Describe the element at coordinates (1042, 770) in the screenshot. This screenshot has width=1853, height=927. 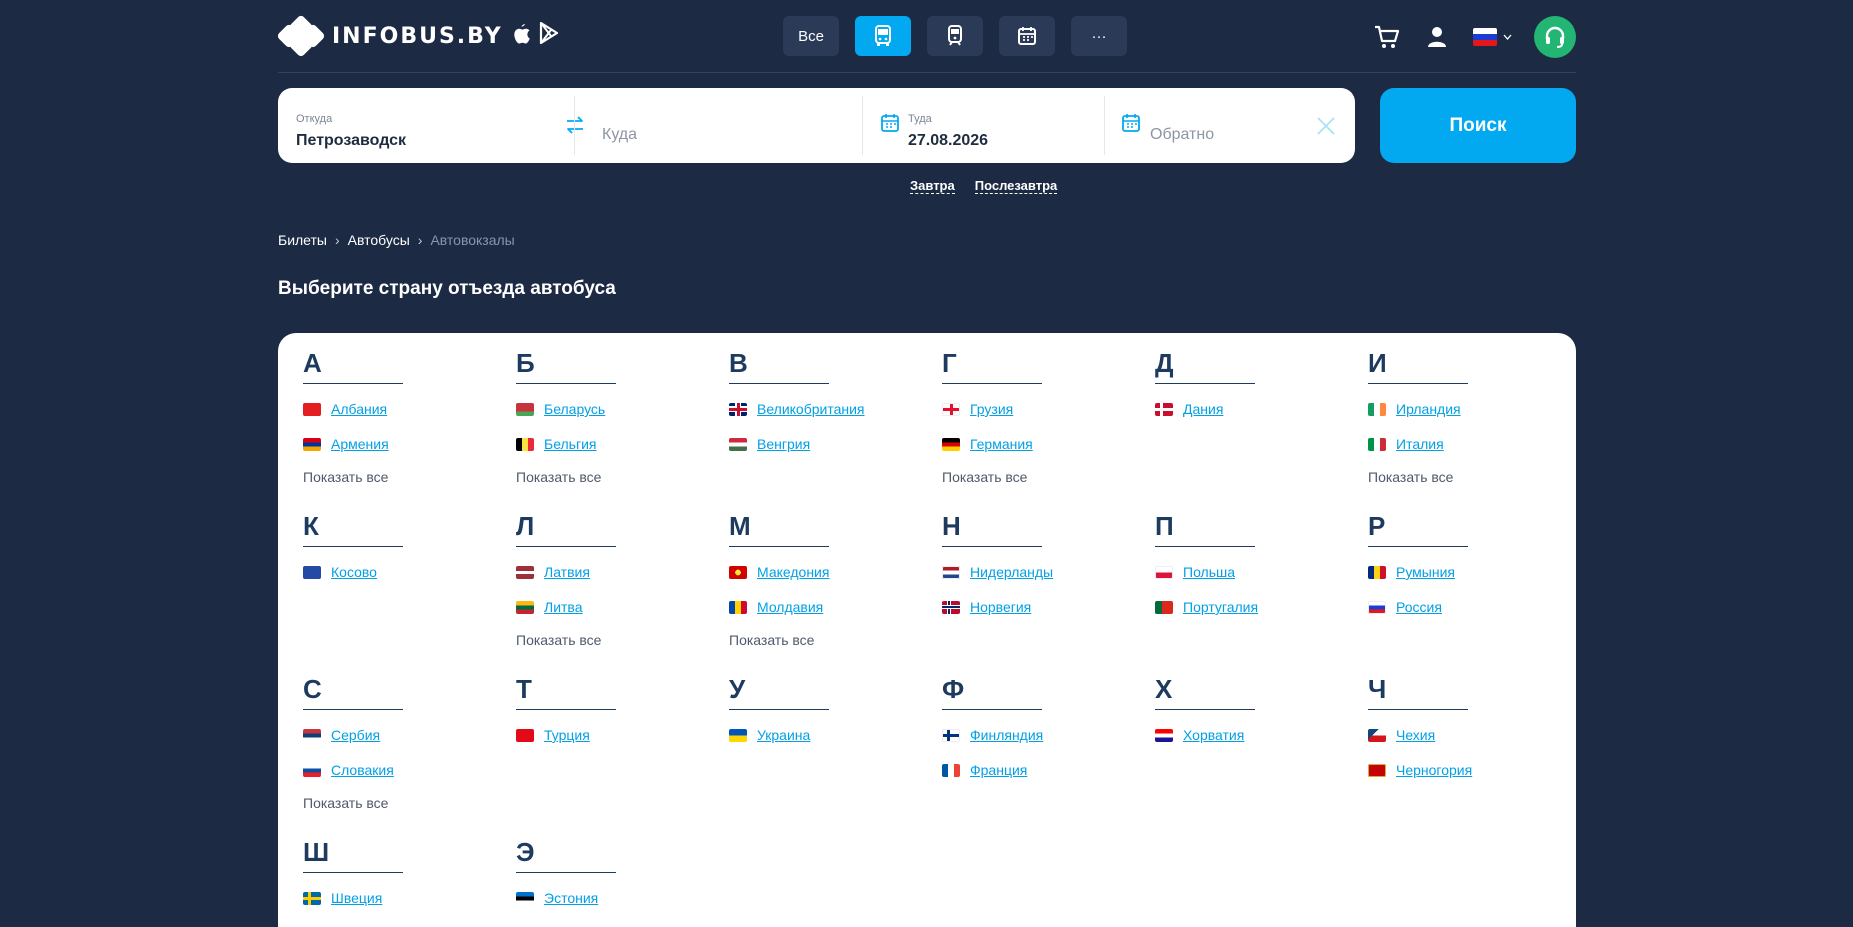
I see `country-item: Франция` at that location.